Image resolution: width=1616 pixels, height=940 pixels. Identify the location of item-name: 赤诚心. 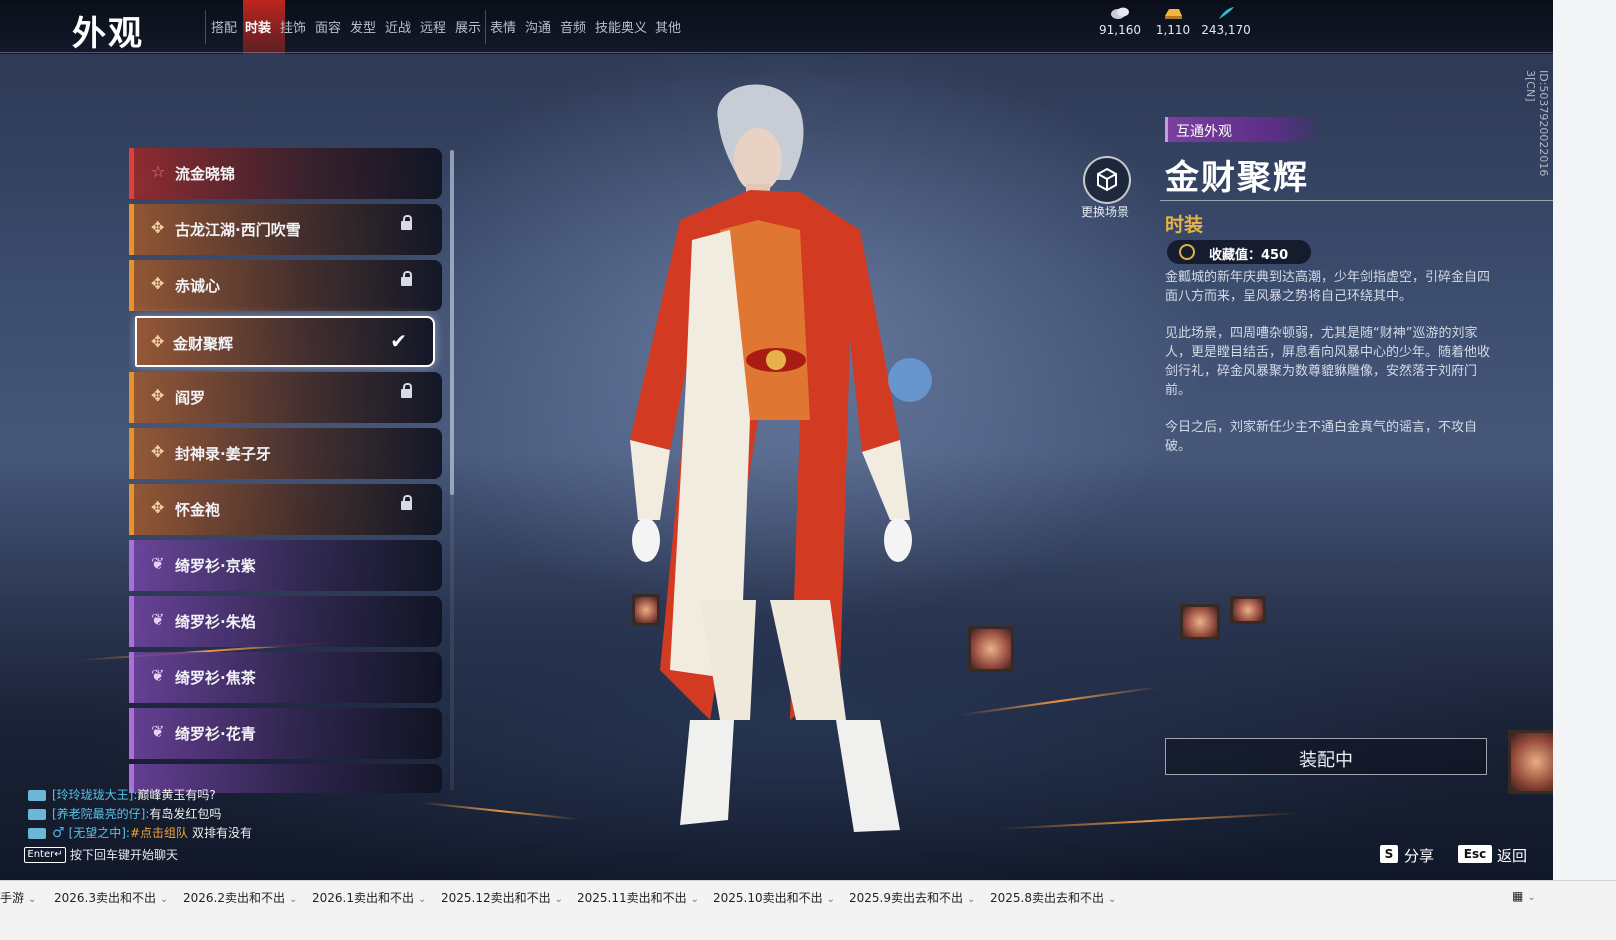
(198, 286).